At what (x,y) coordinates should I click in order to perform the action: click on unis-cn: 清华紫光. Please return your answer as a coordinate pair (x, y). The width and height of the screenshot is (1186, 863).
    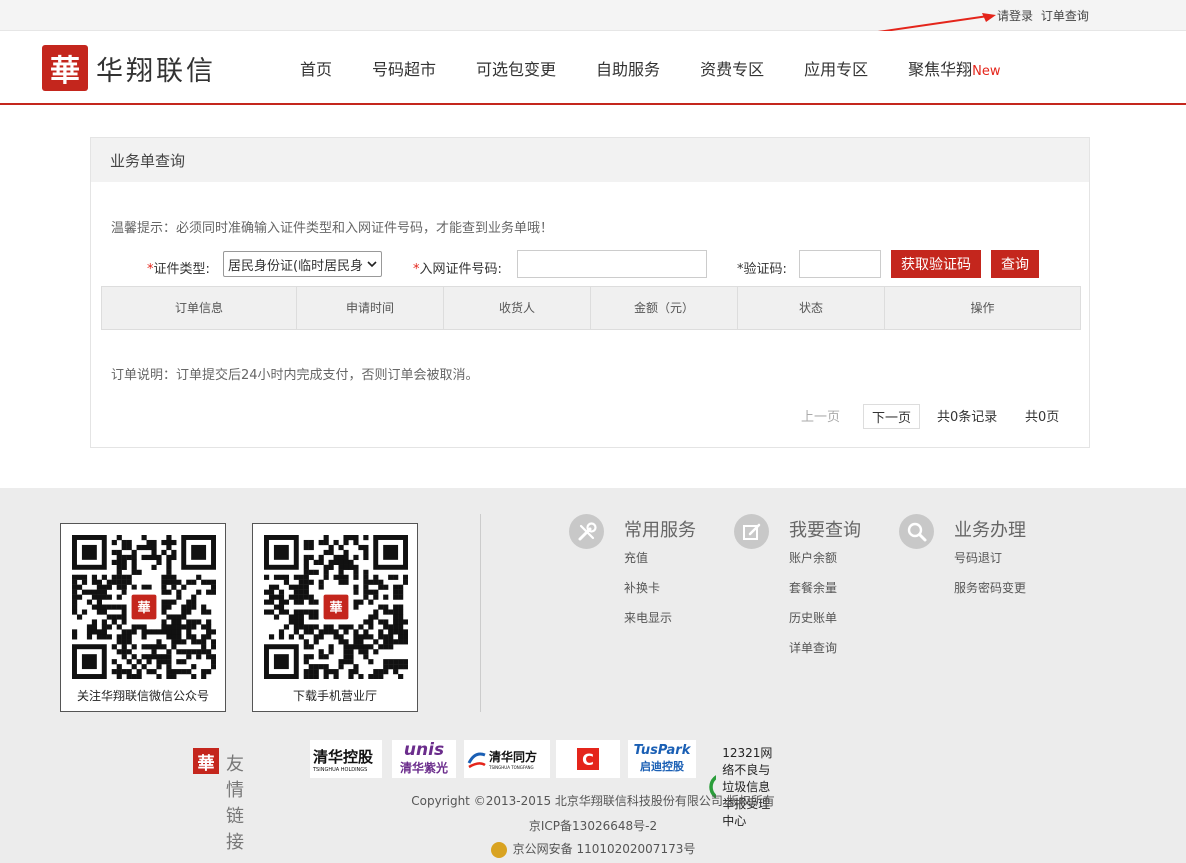
    Looking at the image, I should click on (423, 768).